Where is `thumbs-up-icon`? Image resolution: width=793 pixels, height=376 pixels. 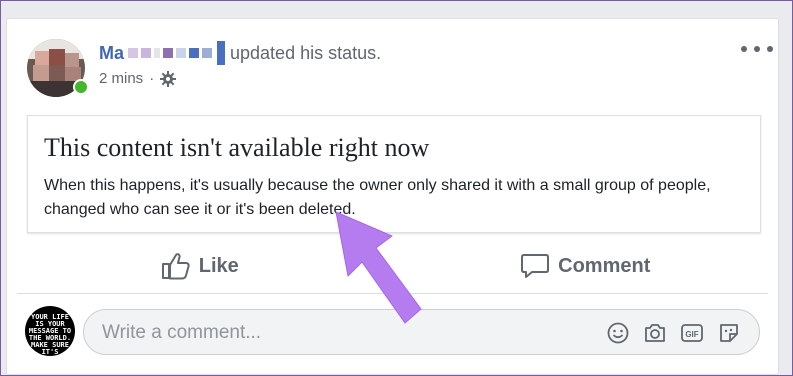 thumbs-up-icon is located at coordinates (175, 266).